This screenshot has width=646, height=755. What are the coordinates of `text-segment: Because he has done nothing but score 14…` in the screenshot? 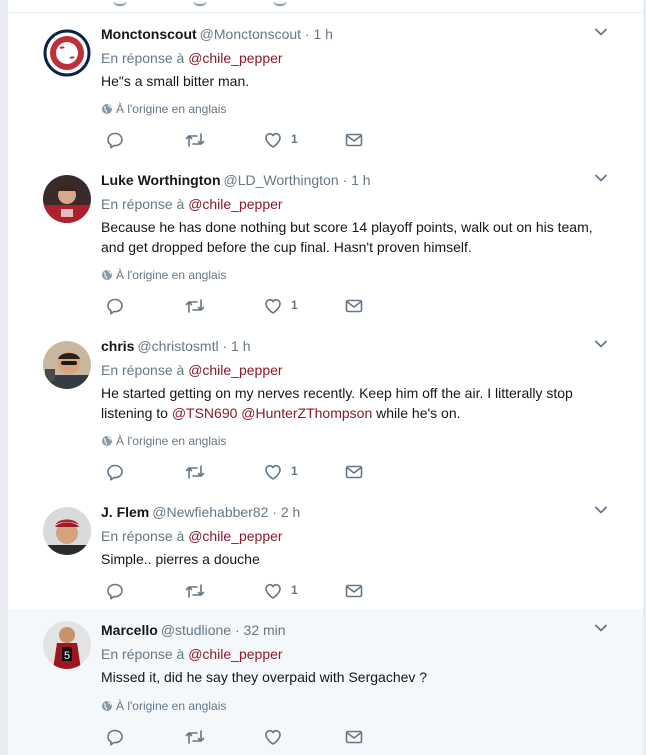 It's located at (347, 237).